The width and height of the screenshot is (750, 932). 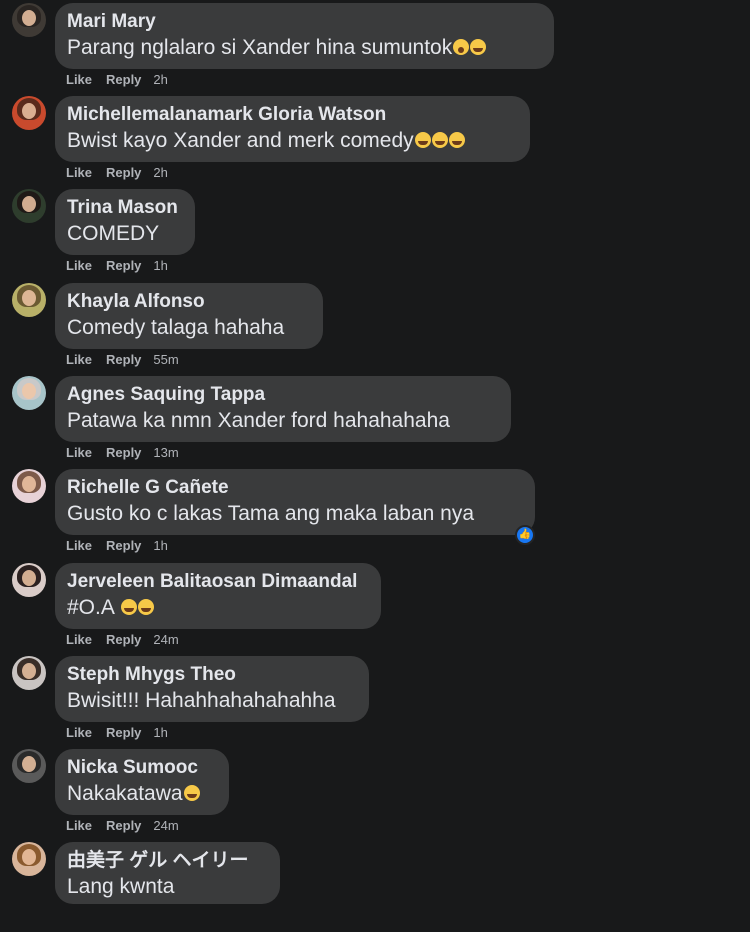 What do you see at coordinates (375, 885) in the screenshot?
I see `comment-item: 由美子 ゲル ヘイリーLang kwntaLikeReply` at bounding box center [375, 885].